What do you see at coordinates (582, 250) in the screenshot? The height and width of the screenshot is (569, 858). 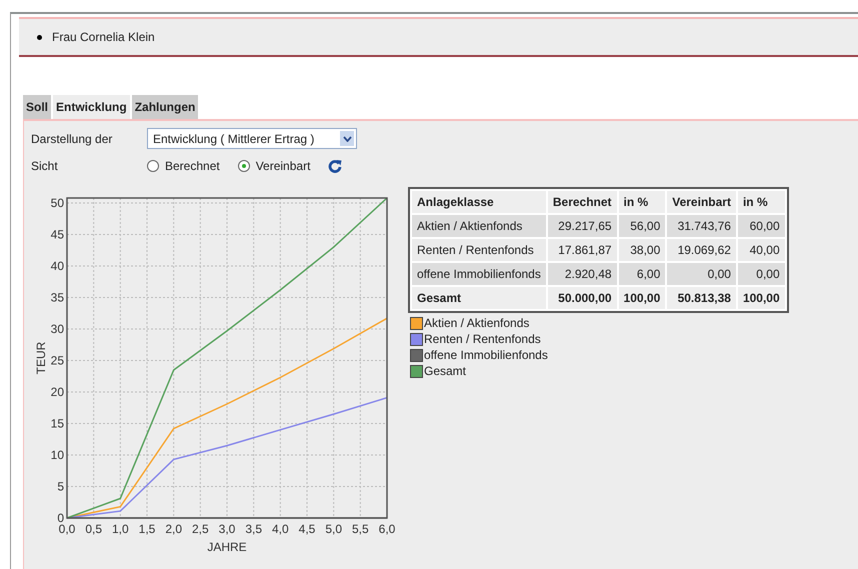 I see `table-cell: 17.861,87` at bounding box center [582, 250].